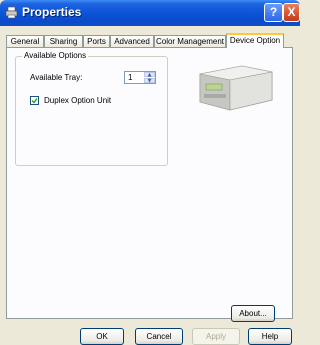  Describe the element at coordinates (190, 41) in the screenshot. I see `tab-color-management: Color Management` at that location.